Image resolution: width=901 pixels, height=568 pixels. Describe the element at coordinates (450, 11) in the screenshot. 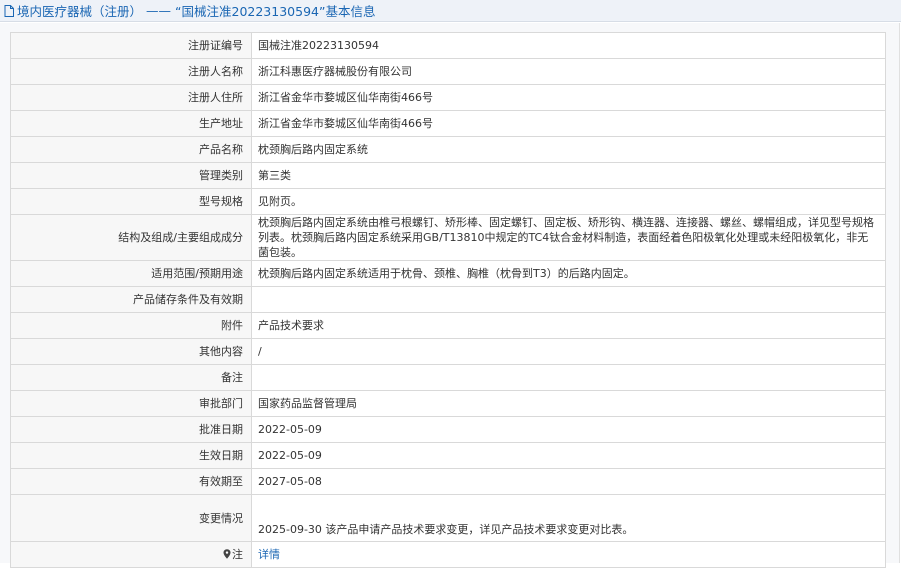

I see `page-header: 境内医疗器械（注册） —— “国械注准20223130594”基本信息` at that location.